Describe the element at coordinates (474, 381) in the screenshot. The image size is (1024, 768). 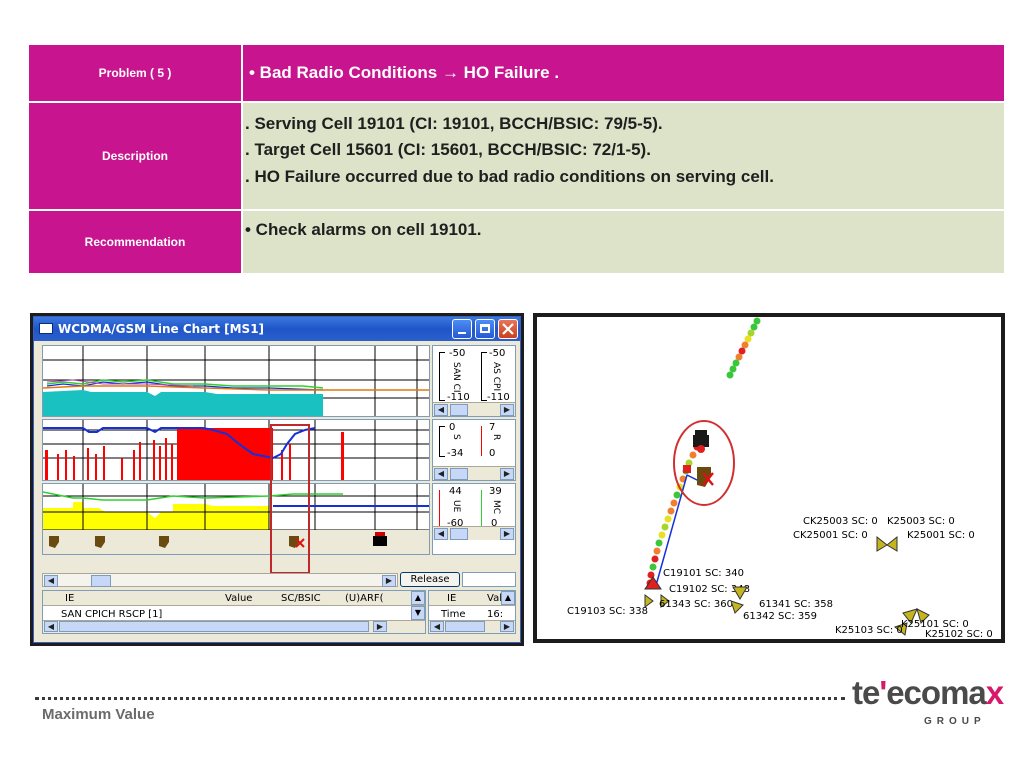
I see `rscp-scale: -50 SAN CI -110 -50 AS CPI -110 ◀ ▶` at that location.